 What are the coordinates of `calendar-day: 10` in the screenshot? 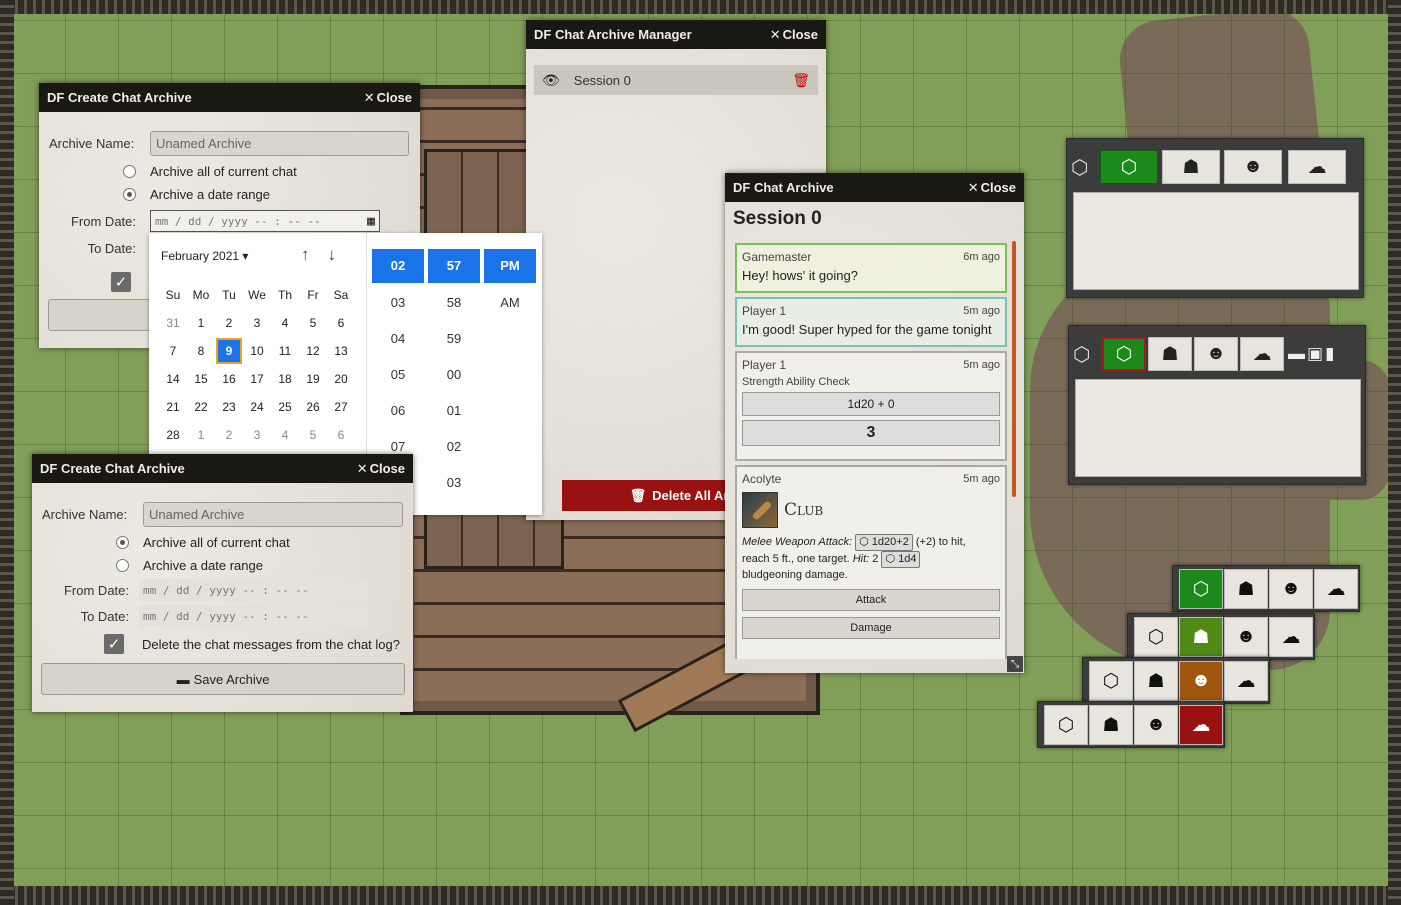 It's located at (257, 351).